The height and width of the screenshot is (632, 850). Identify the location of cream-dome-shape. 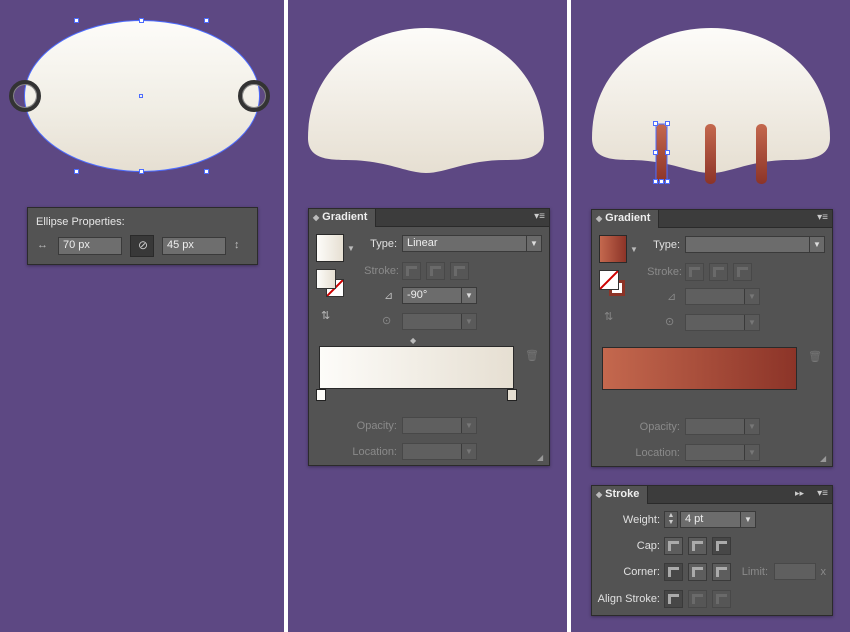
(426, 102).